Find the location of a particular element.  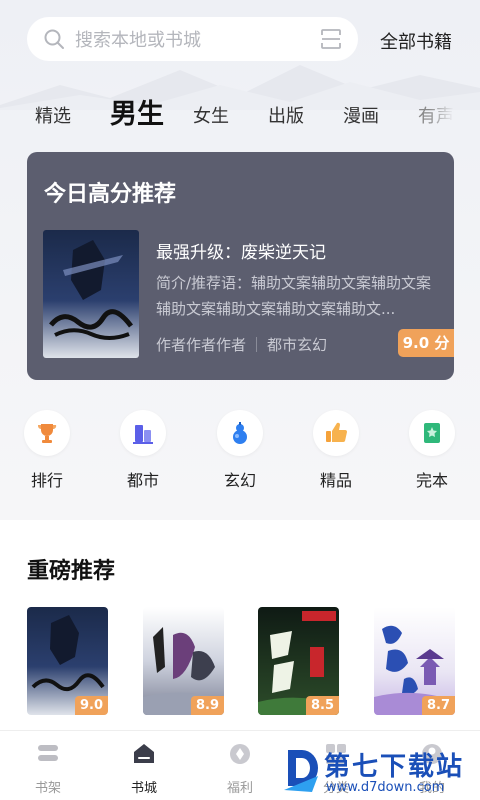

welfare-icon is located at coordinates (240, 754).